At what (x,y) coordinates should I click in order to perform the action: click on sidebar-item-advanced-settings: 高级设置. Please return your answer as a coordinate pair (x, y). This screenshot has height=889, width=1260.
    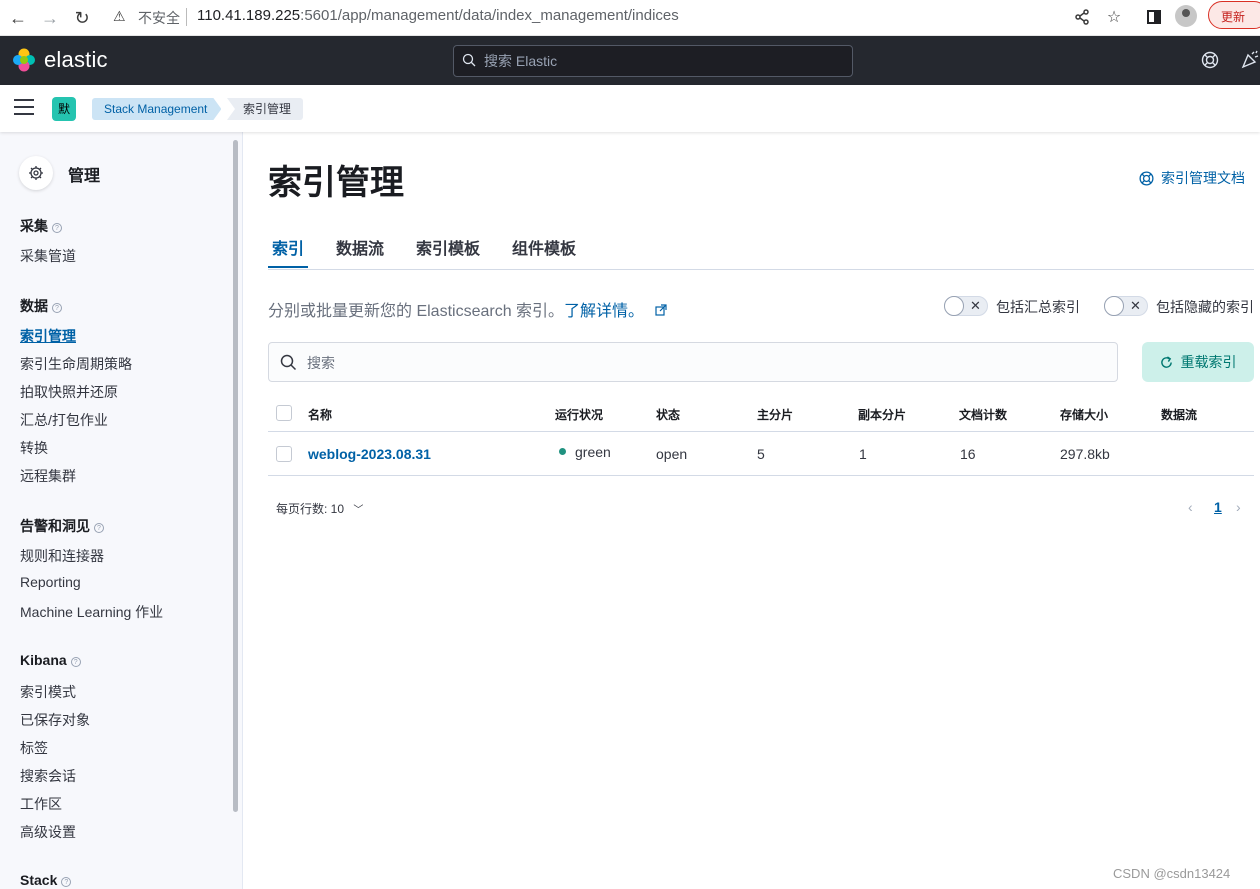
    Looking at the image, I should click on (48, 832).